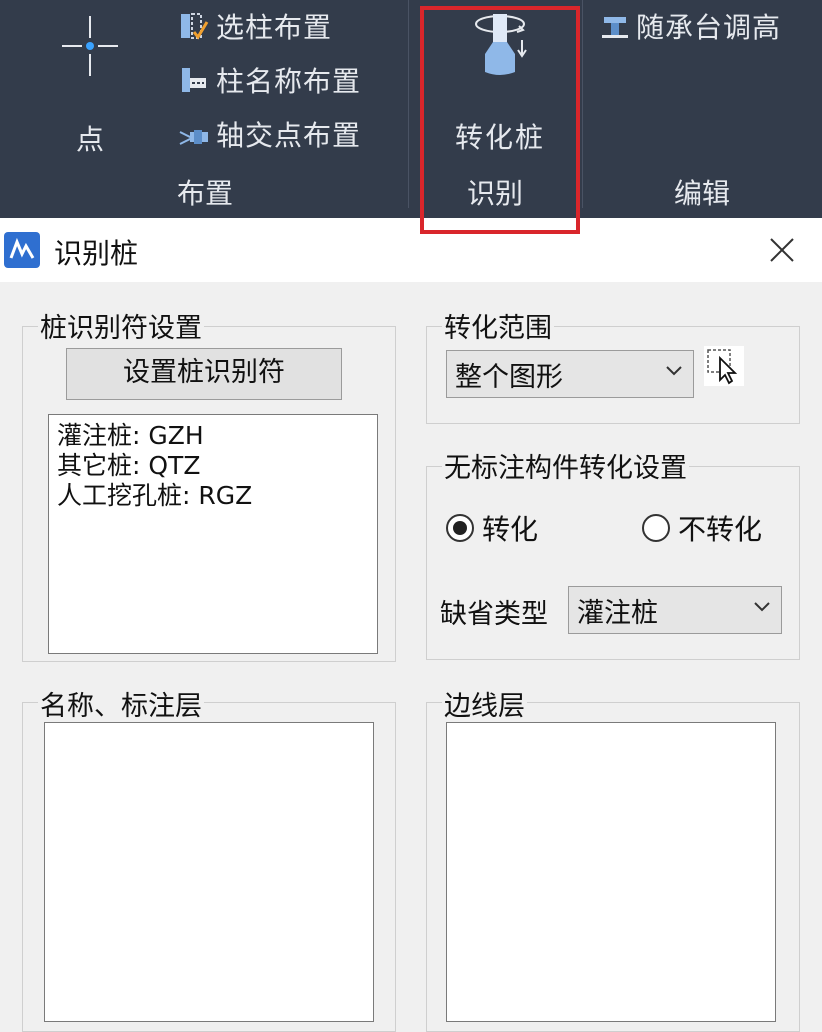  Describe the element at coordinates (411, 250) in the screenshot. I see `dialog-title-bar: 识别桩` at that location.